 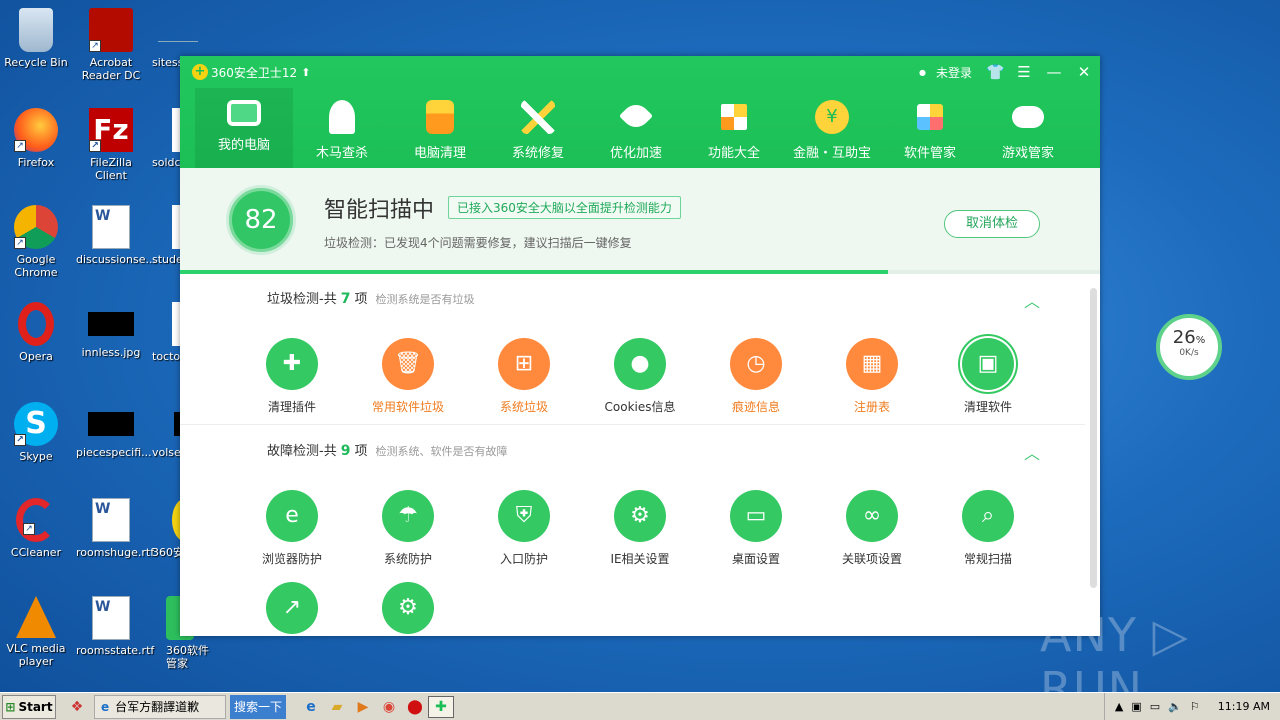 I want to click on fault-item-system: ☂ 系统防护, so click(x=408, y=528).